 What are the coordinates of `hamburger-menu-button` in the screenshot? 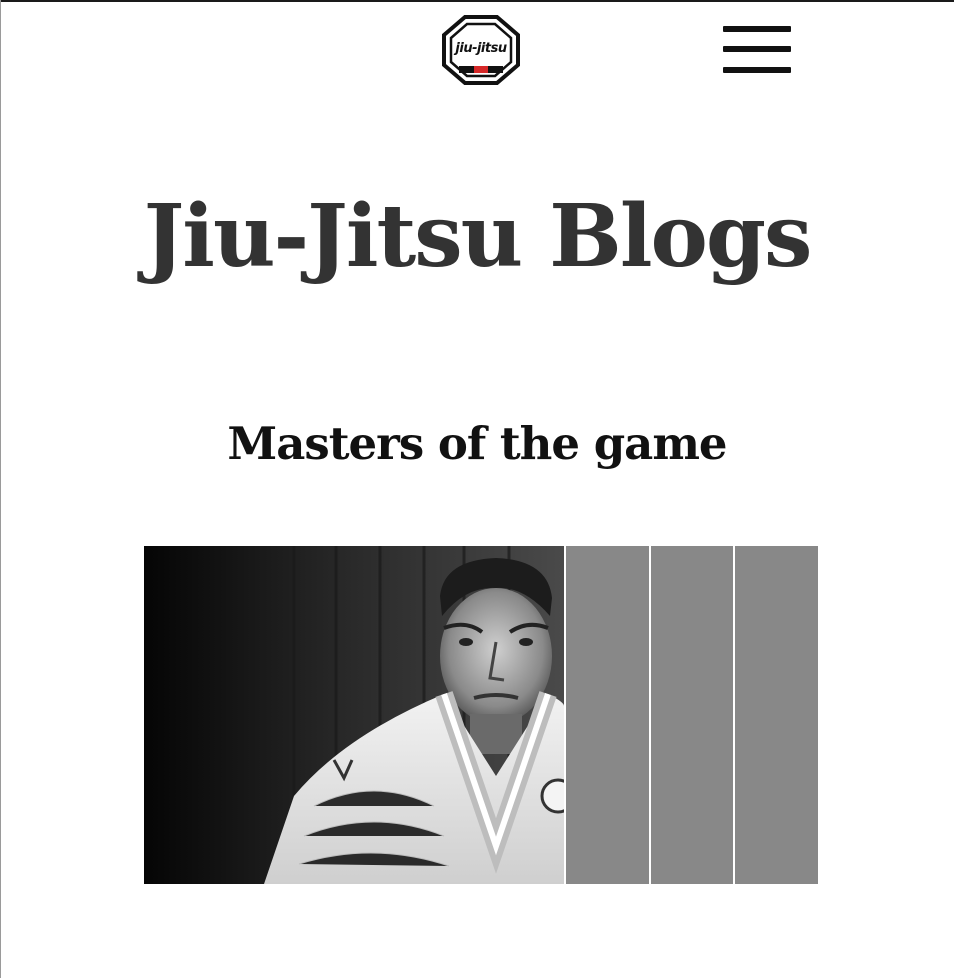 It's located at (757, 51).